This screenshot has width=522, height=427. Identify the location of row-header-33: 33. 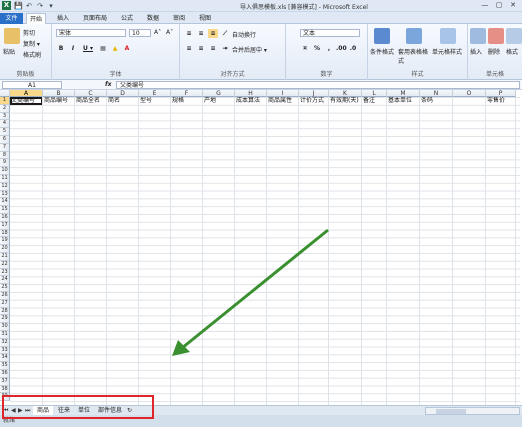
(5, 350).